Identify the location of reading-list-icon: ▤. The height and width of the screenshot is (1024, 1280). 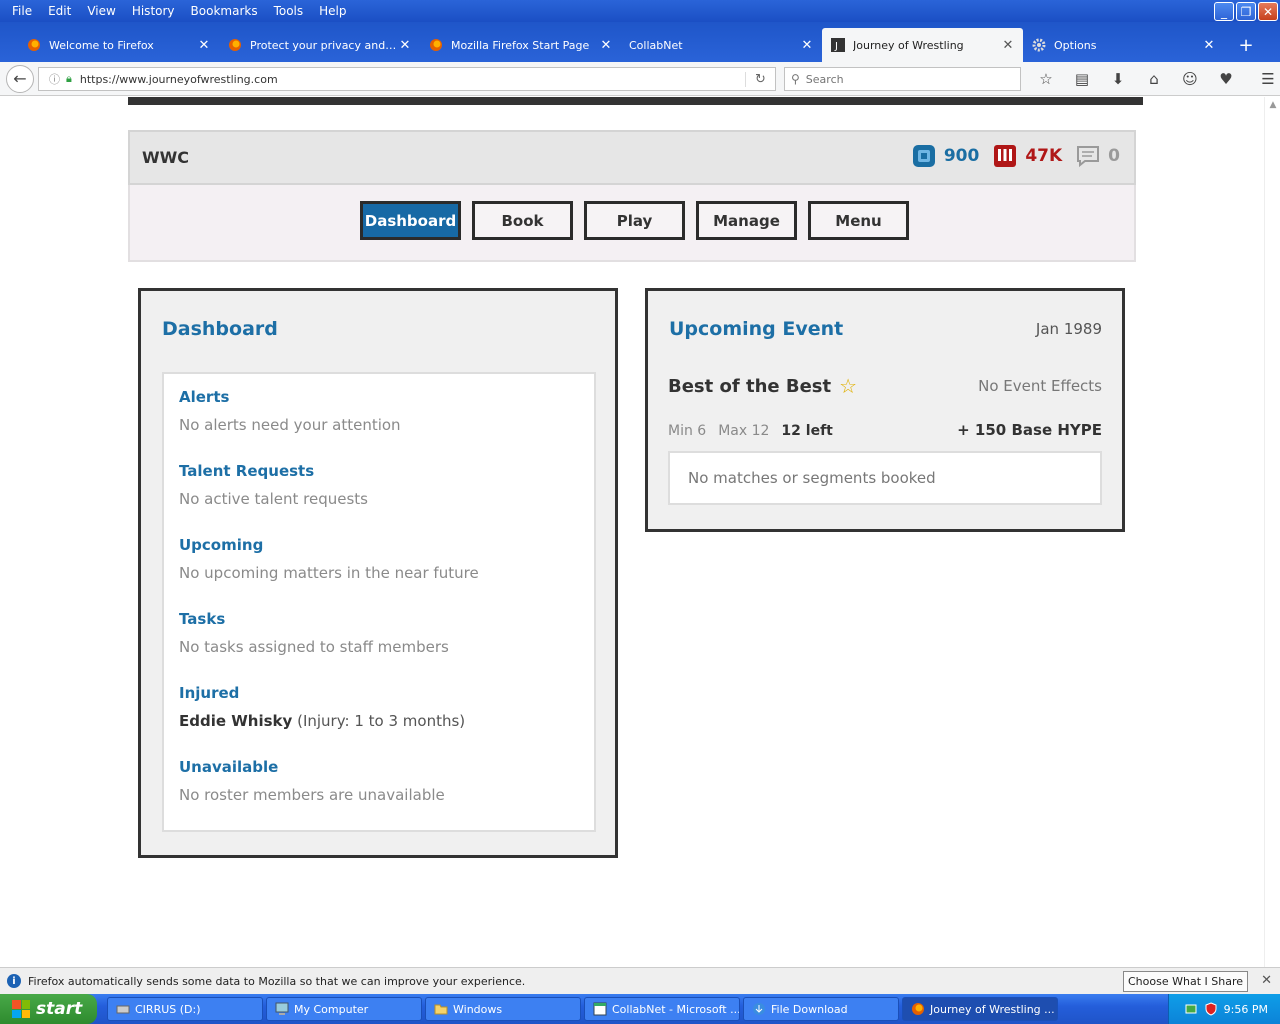
(1082, 79).